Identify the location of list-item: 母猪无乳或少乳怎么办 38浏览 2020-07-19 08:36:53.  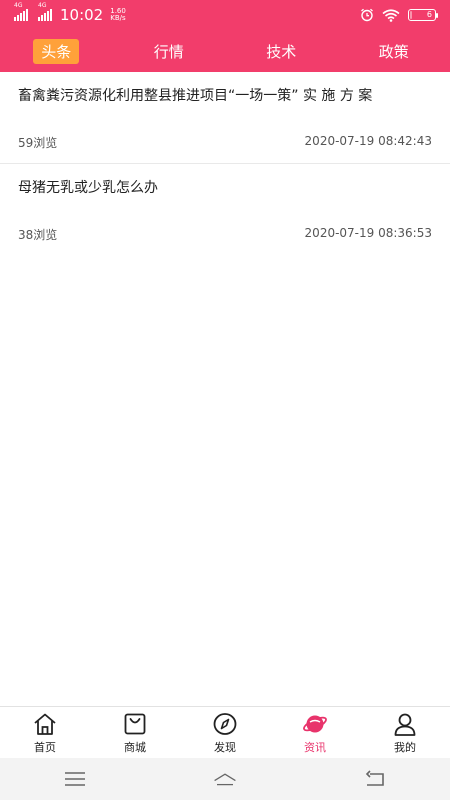
(225, 209).